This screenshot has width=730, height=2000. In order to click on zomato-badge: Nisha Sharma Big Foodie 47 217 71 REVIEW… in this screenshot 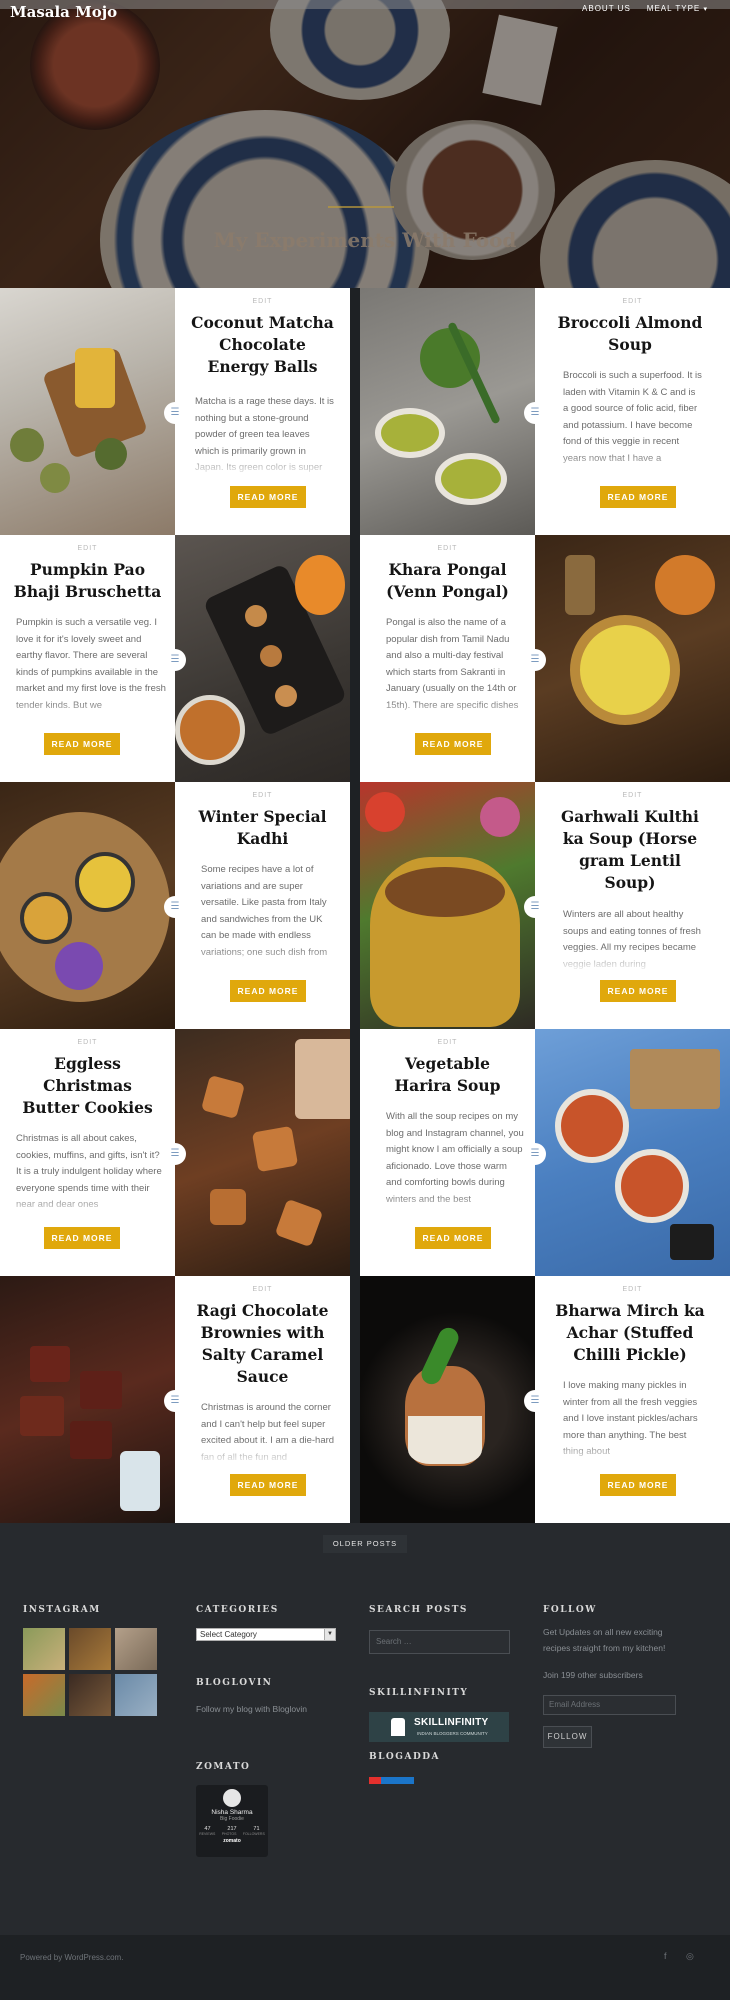, I will do `click(232, 1821)`.